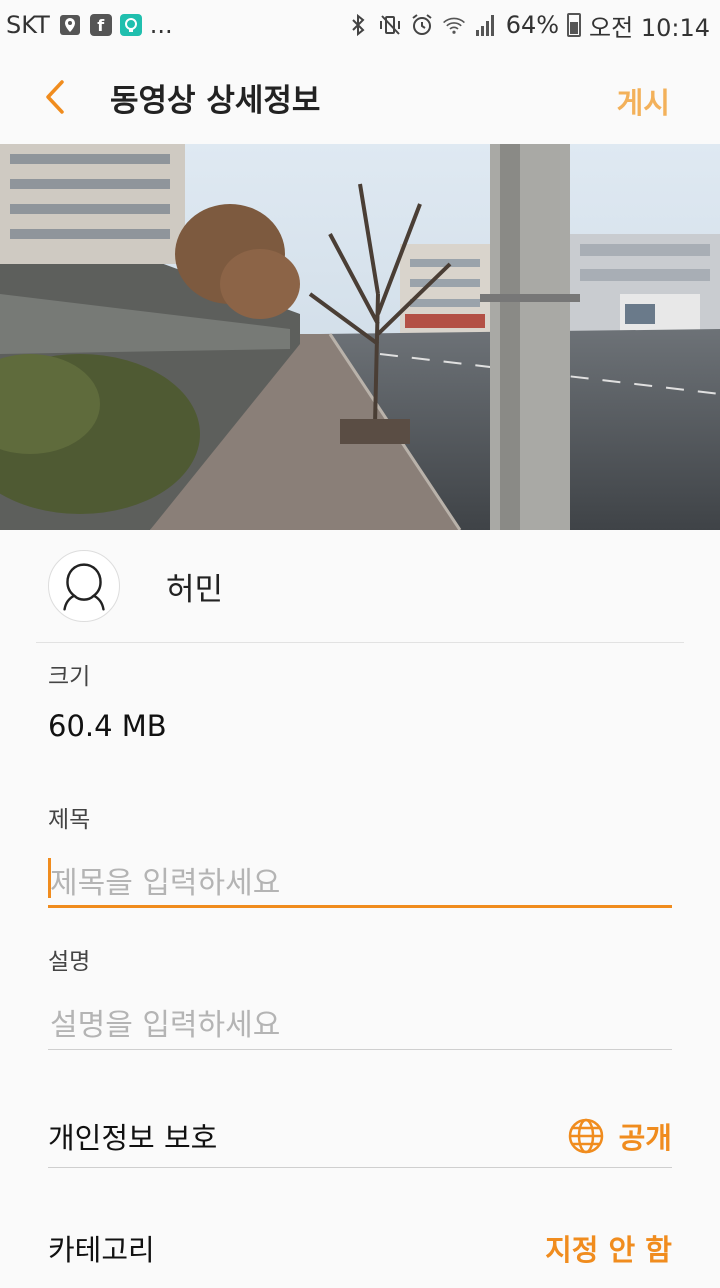  I want to click on description-underline, so click(360, 1049).